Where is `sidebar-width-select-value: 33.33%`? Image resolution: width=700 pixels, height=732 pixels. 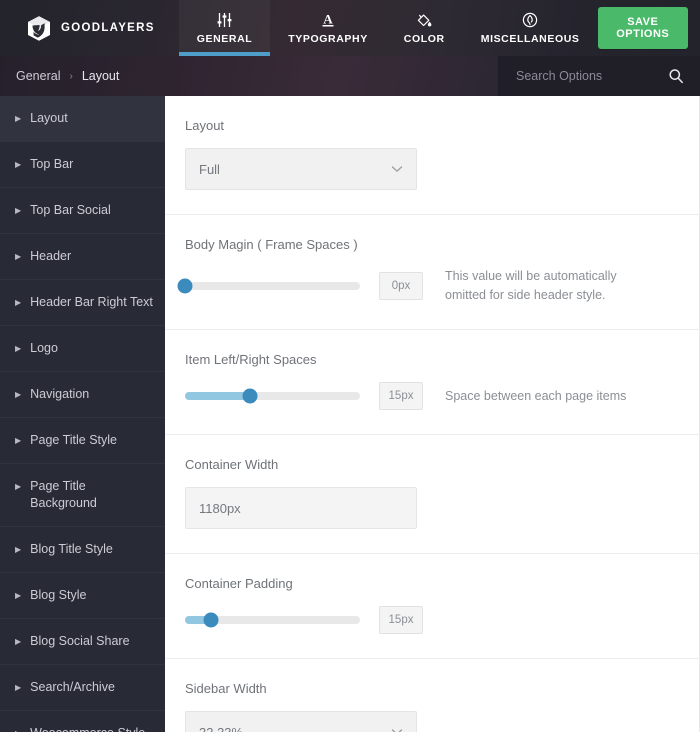
sidebar-width-select-value: 33.33% is located at coordinates (221, 728).